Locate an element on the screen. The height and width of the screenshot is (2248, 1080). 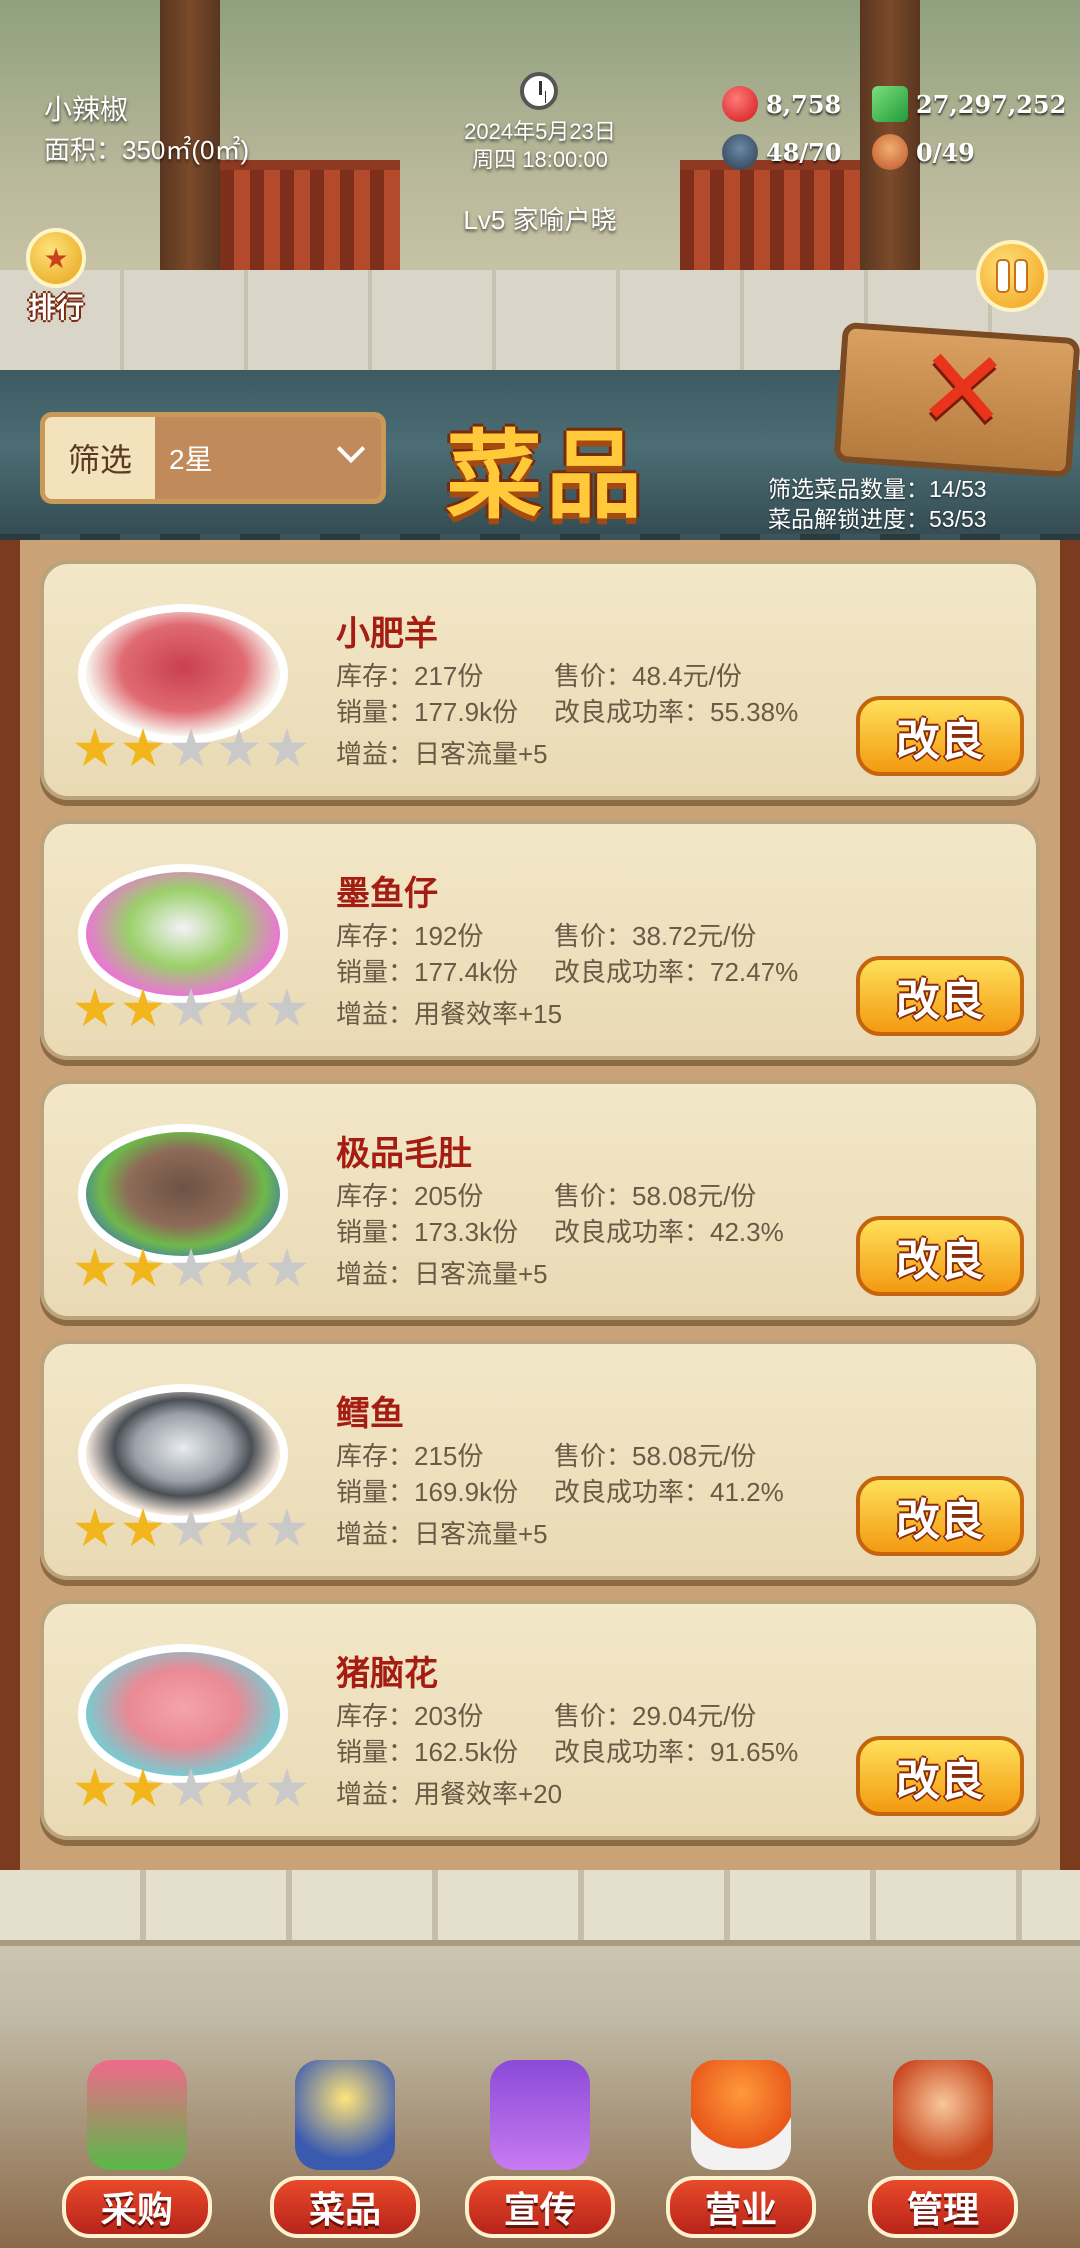
guest-value: 0/49 is located at coordinates (945, 152).